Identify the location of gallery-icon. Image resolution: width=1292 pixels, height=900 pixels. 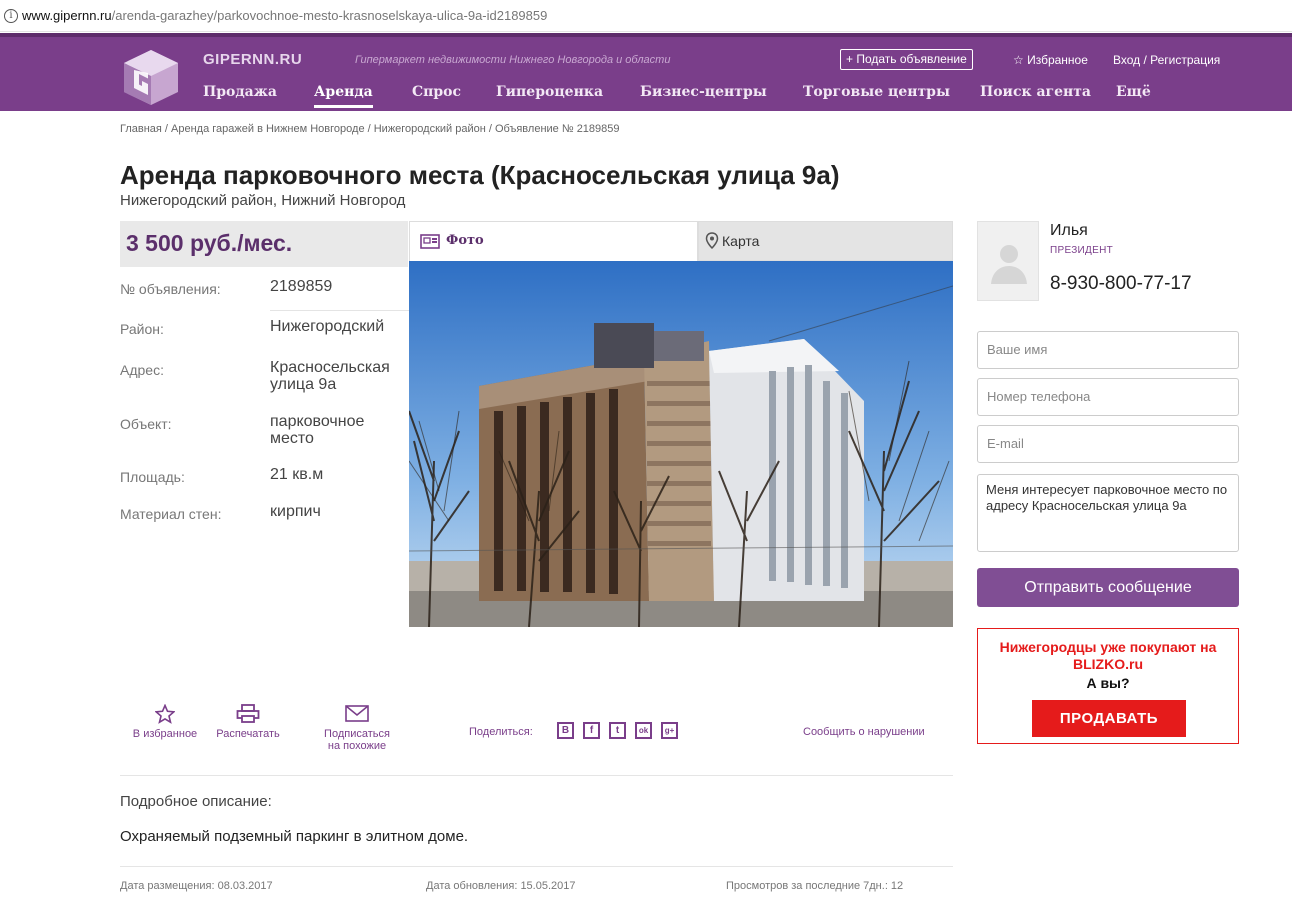
(430, 241).